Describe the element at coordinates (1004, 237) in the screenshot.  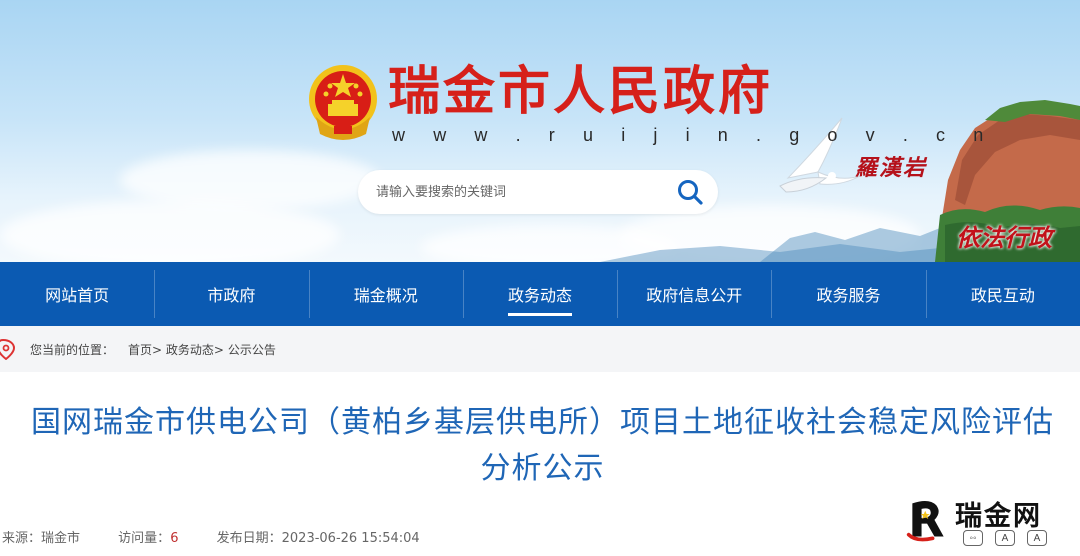
I see `slogan-text: 依法行政` at that location.